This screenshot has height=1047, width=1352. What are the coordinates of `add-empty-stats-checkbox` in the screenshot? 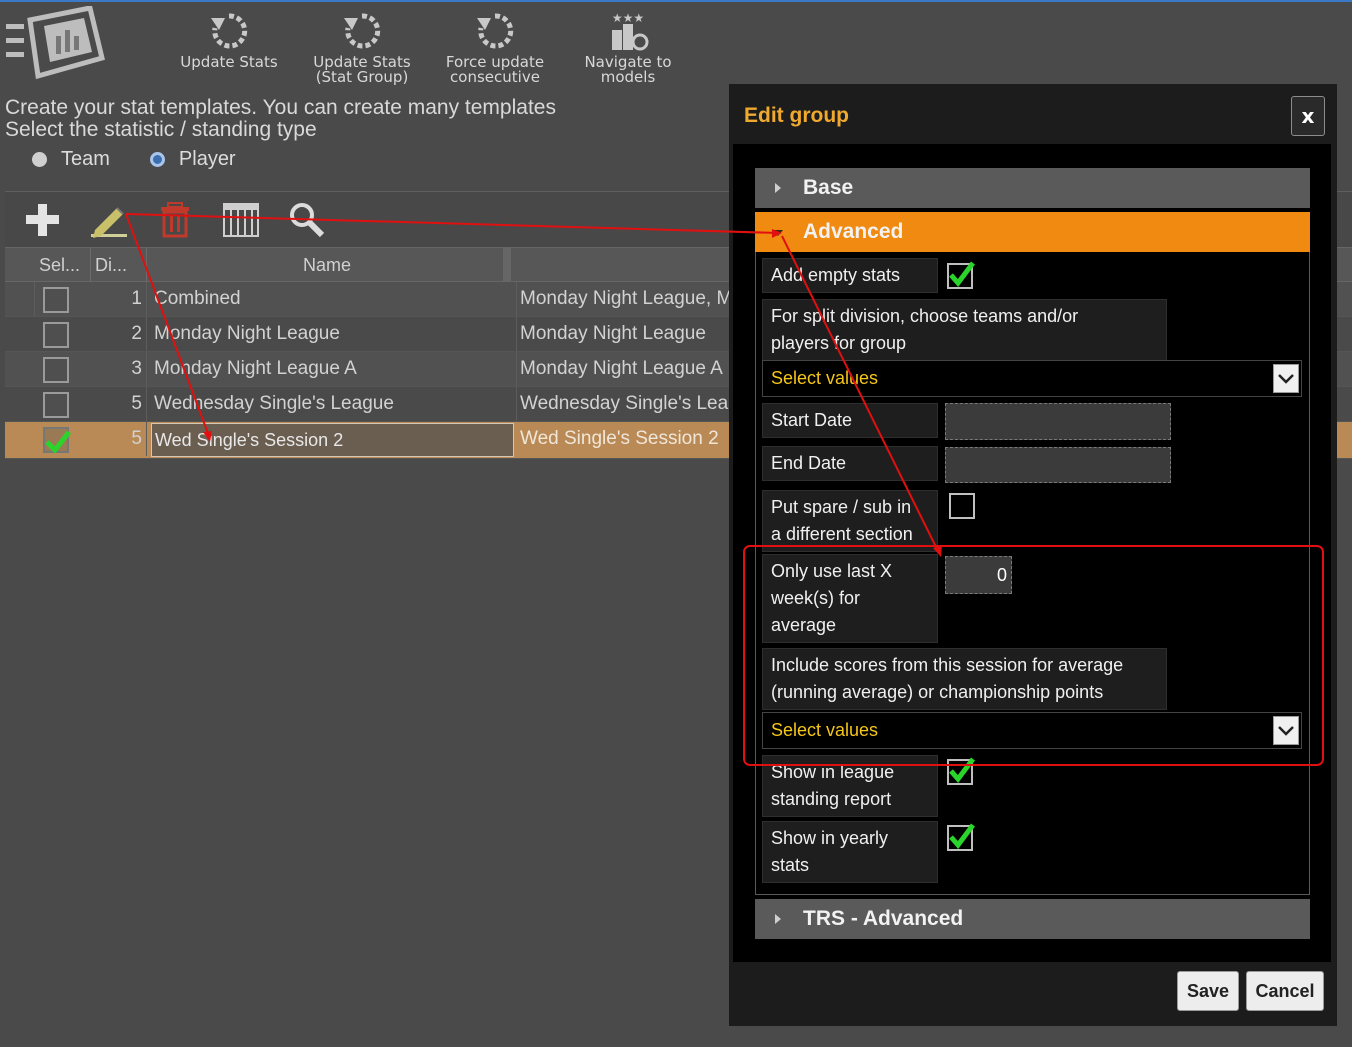 It's located at (961, 275).